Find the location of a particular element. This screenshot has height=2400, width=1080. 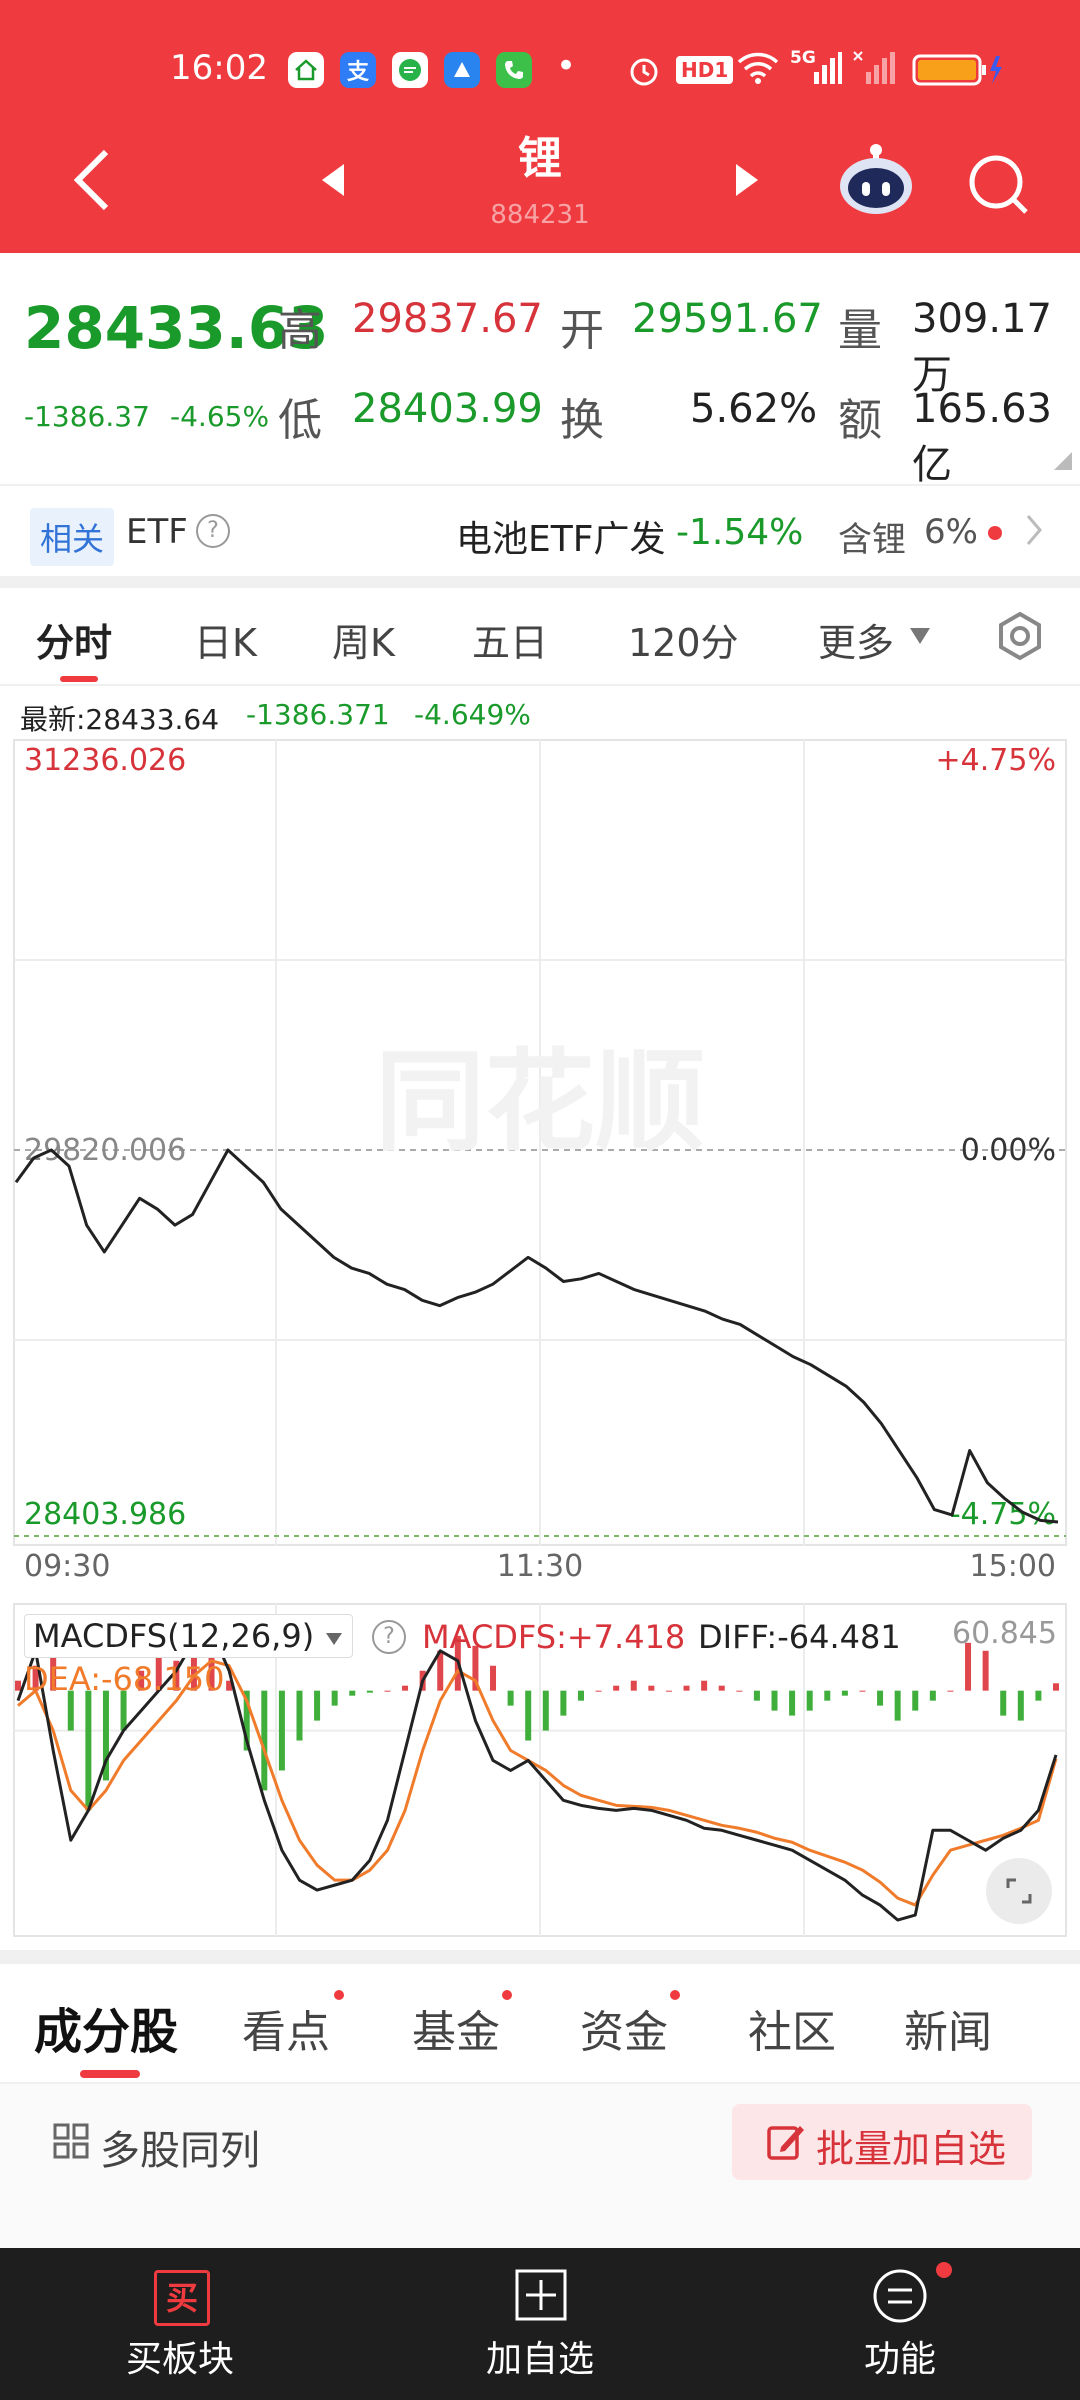

page-title: 锂 is located at coordinates (540, 158).